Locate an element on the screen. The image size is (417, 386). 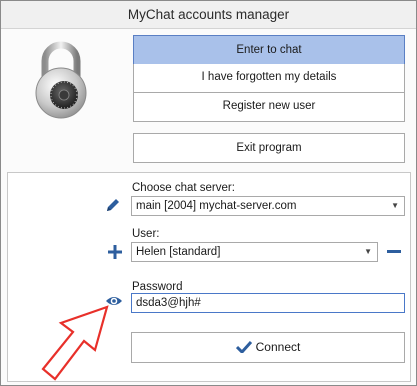
red-arrow-annotation is located at coordinates (75, 343).